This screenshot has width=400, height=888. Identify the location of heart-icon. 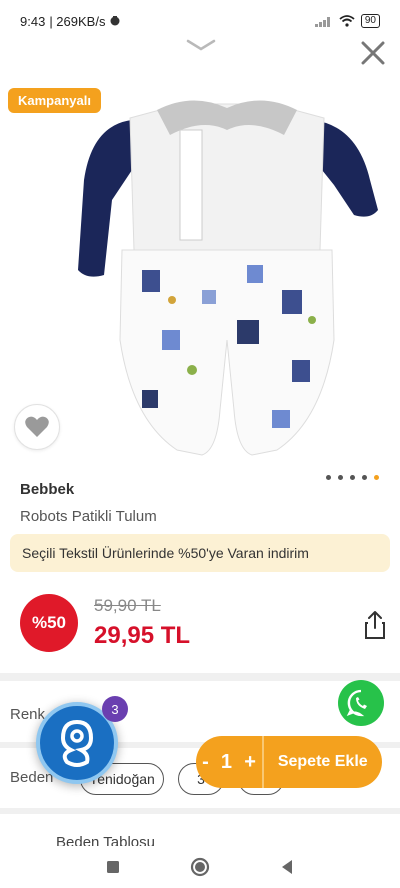
(37, 426).